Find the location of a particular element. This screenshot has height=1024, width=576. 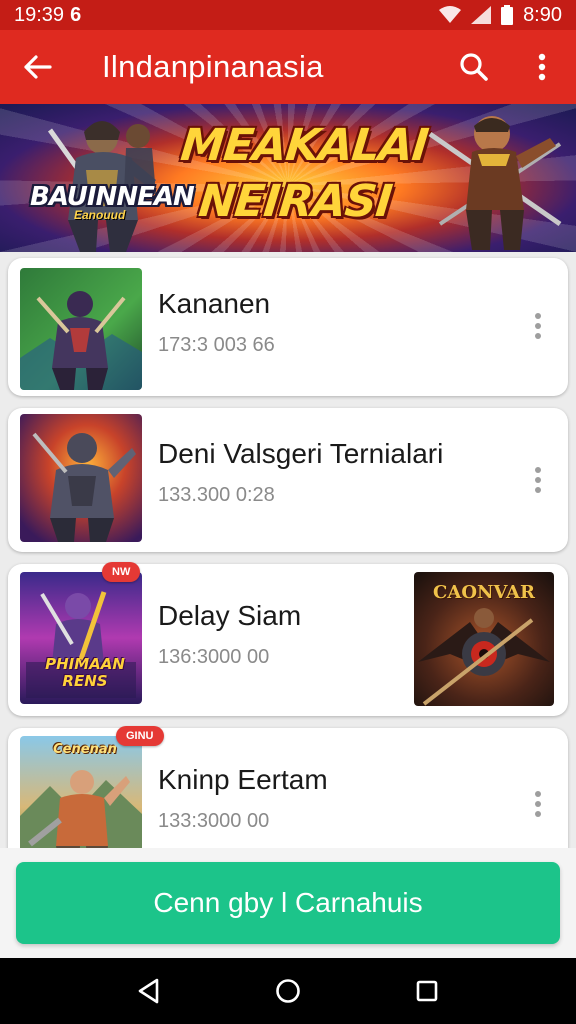

item-name: Delay Siam is located at coordinates (230, 615).